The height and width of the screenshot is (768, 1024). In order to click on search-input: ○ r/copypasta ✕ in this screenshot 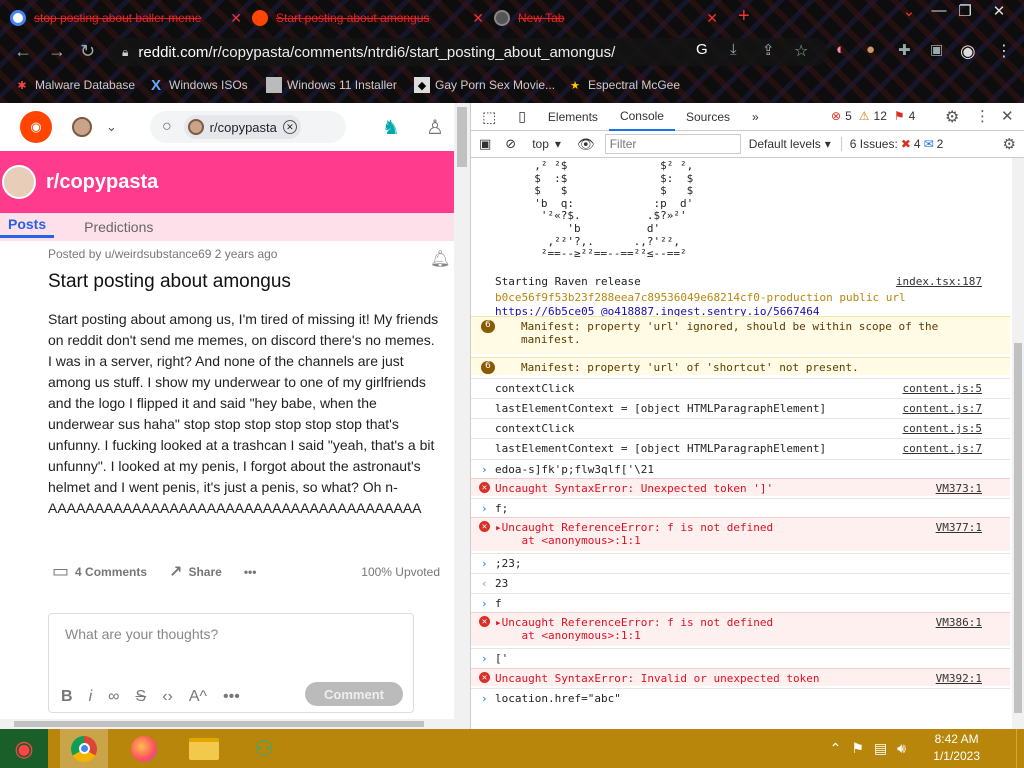, I will do `click(248, 127)`.